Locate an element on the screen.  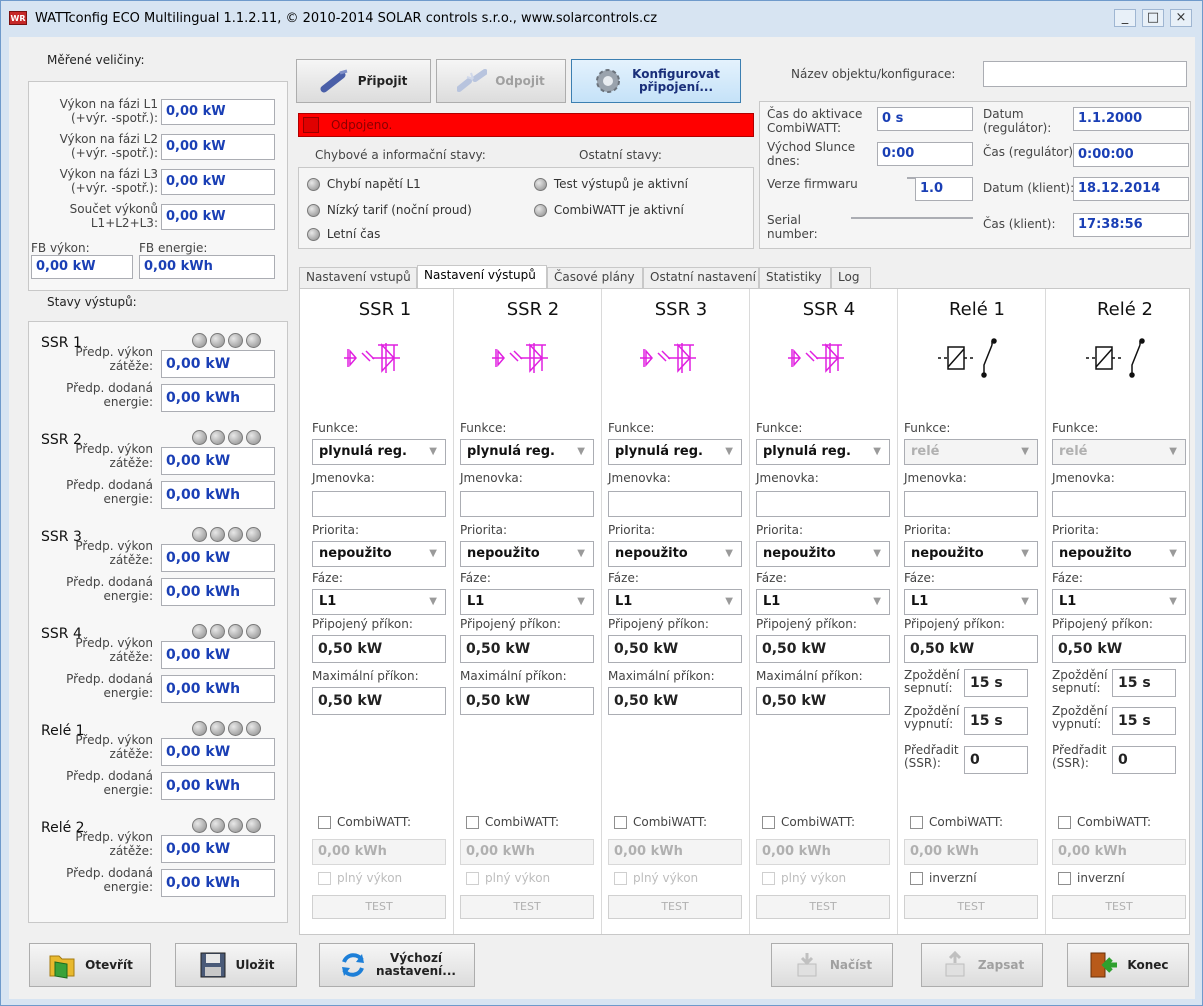
relay-symbol-icon is located at coordinates (967, 358).